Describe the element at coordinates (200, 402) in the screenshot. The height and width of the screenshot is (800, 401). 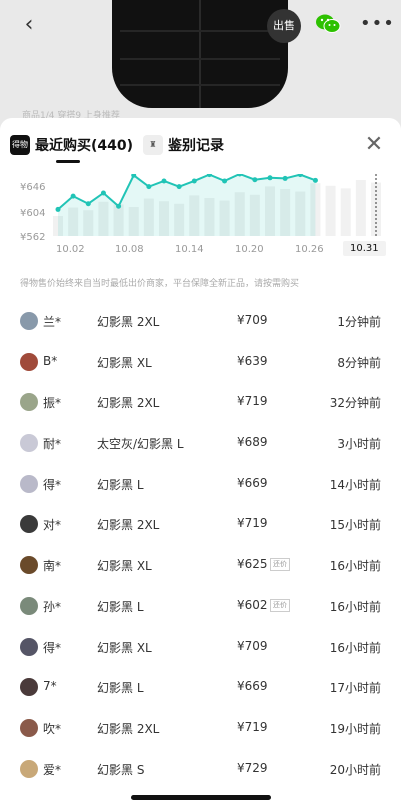
I see `purchase-row: 振* 幻影黑 2XL ¥719 32分钟前` at that location.